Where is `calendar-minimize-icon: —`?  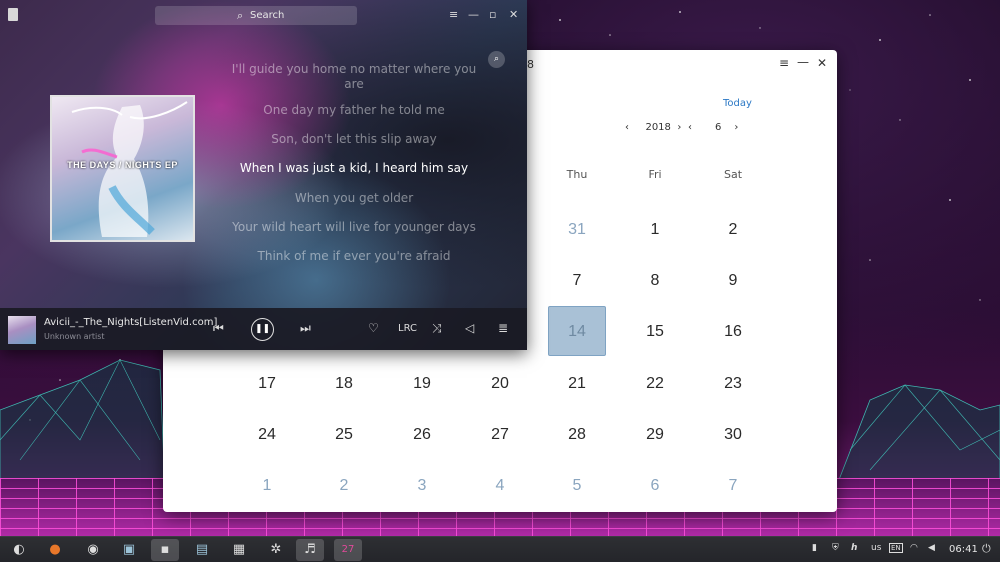
calendar-minimize-icon: — is located at coordinates (803, 62).